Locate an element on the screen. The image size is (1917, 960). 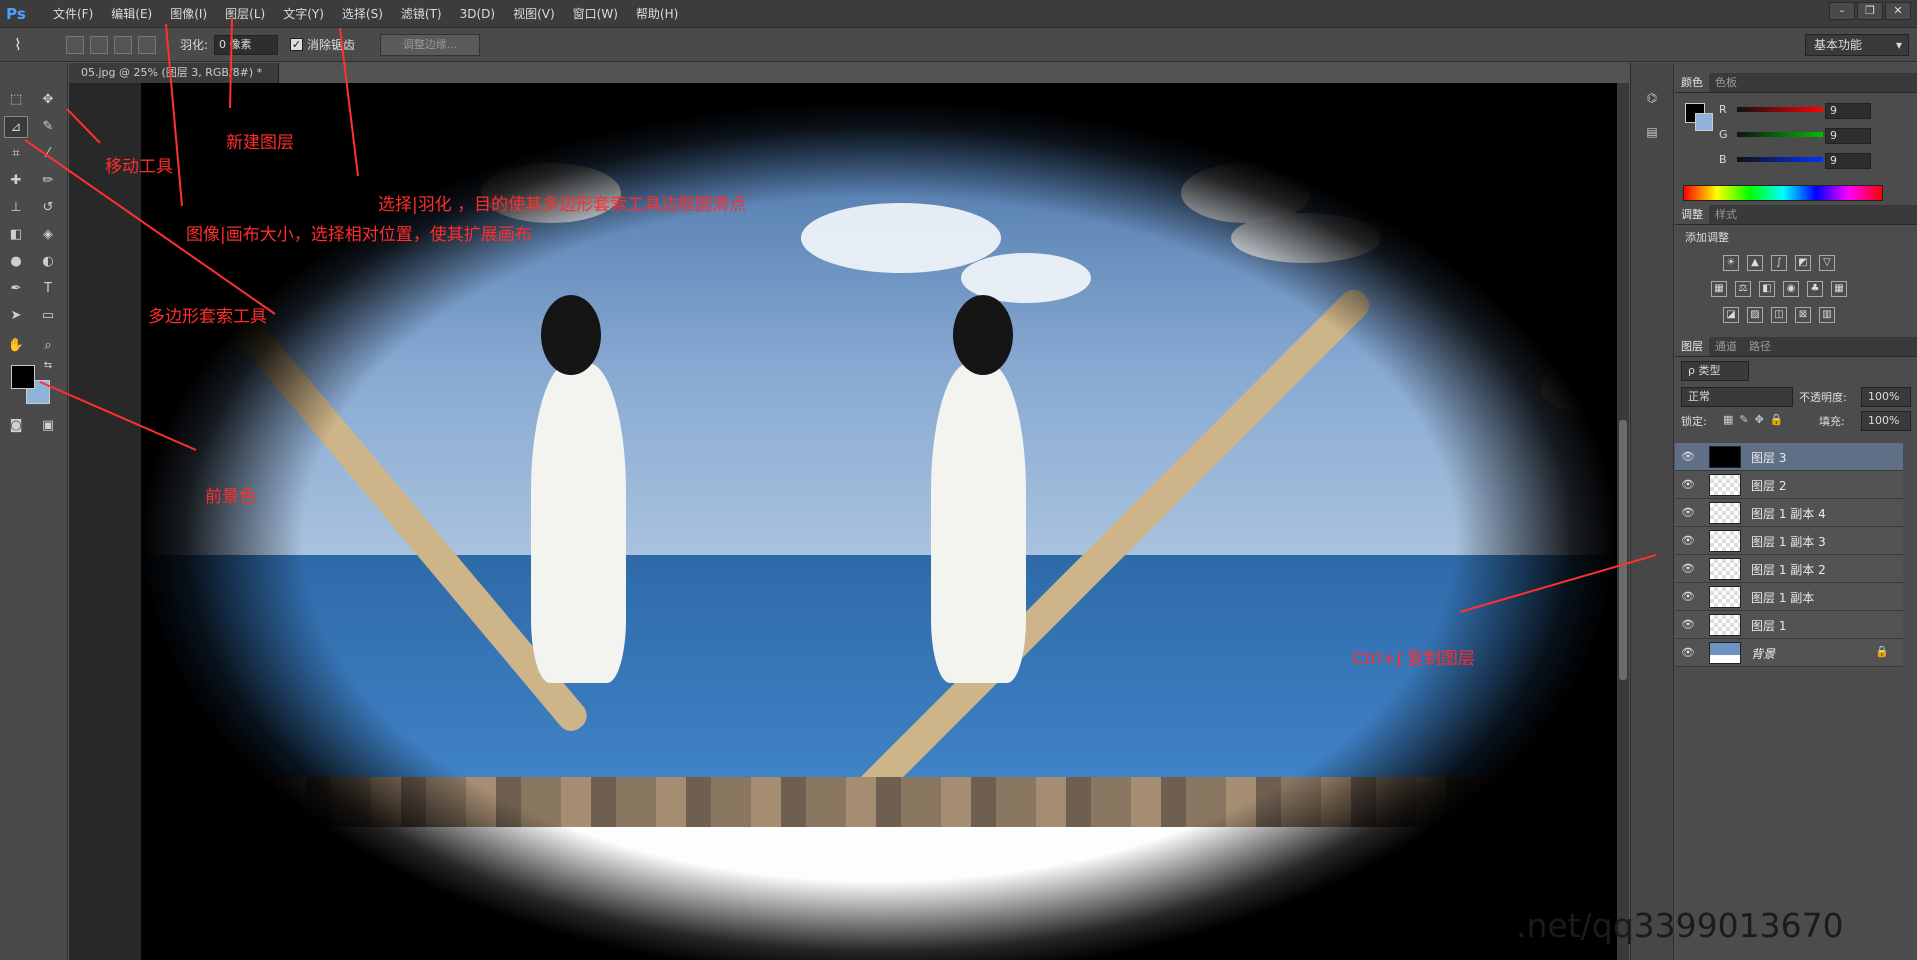
shape-tool-icon: ▭ is located at coordinates (48, 316).